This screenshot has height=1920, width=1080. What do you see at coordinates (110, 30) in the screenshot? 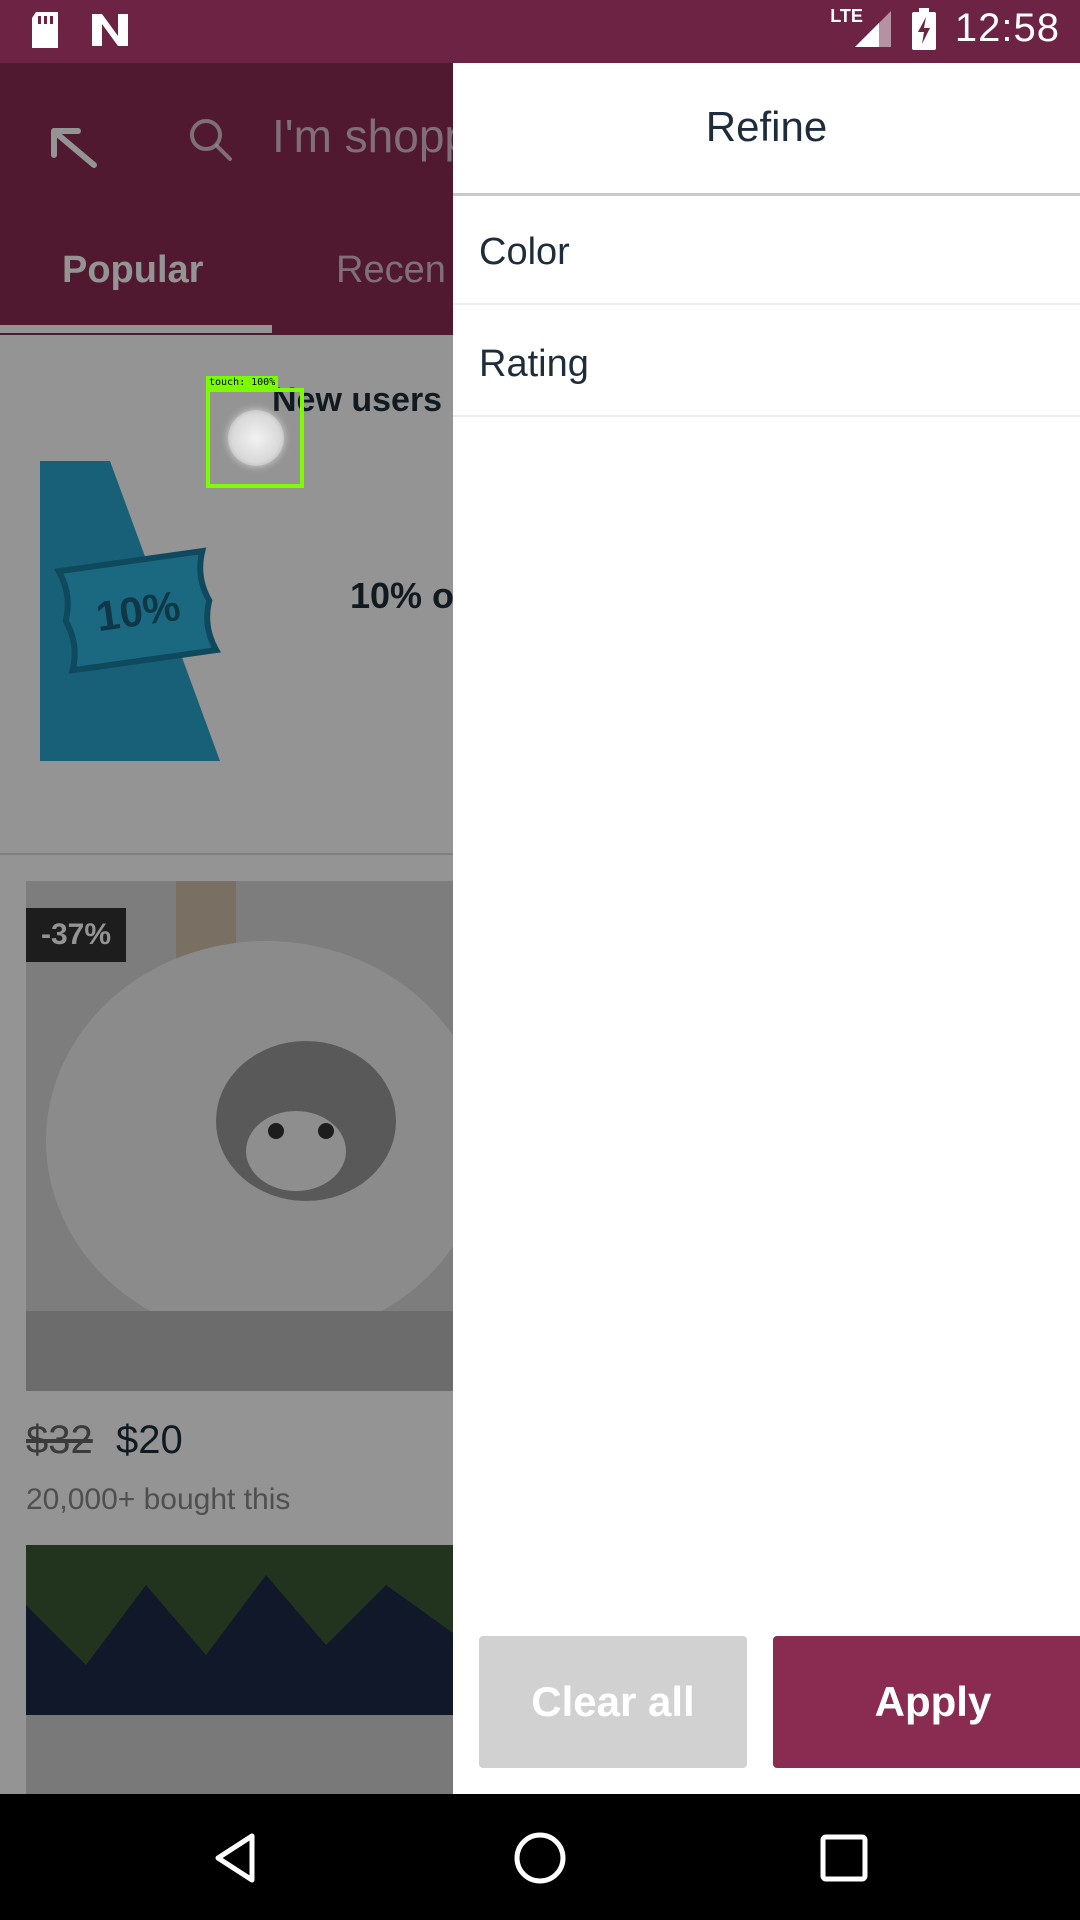
I see `n-logo-icon` at bounding box center [110, 30].